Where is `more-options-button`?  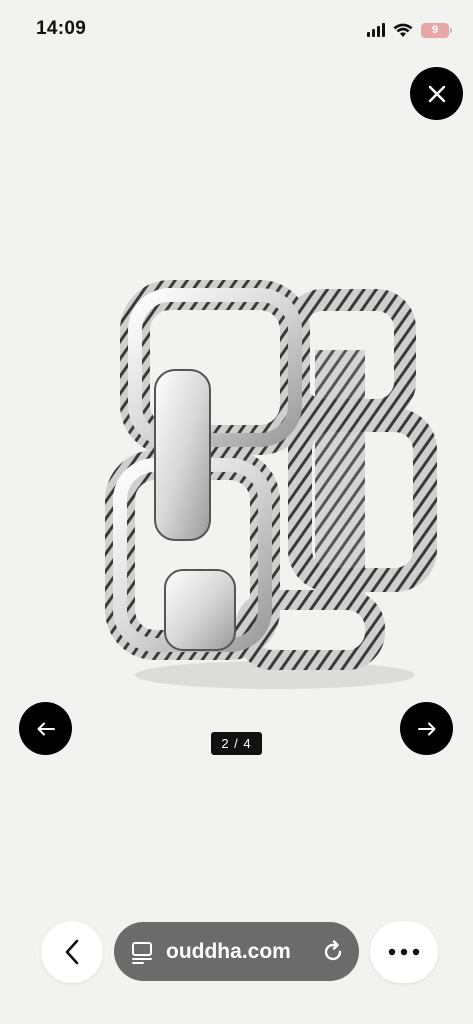
more-options-button is located at coordinates (404, 952).